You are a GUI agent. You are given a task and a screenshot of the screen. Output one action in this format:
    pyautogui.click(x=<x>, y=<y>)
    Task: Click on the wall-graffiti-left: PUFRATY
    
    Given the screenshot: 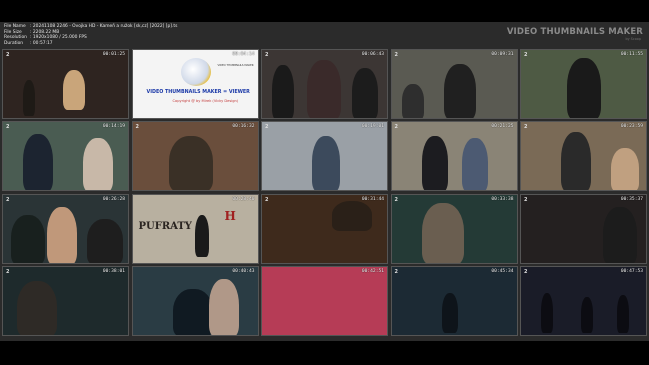 What is the action you would take?
    pyautogui.click(x=165, y=226)
    